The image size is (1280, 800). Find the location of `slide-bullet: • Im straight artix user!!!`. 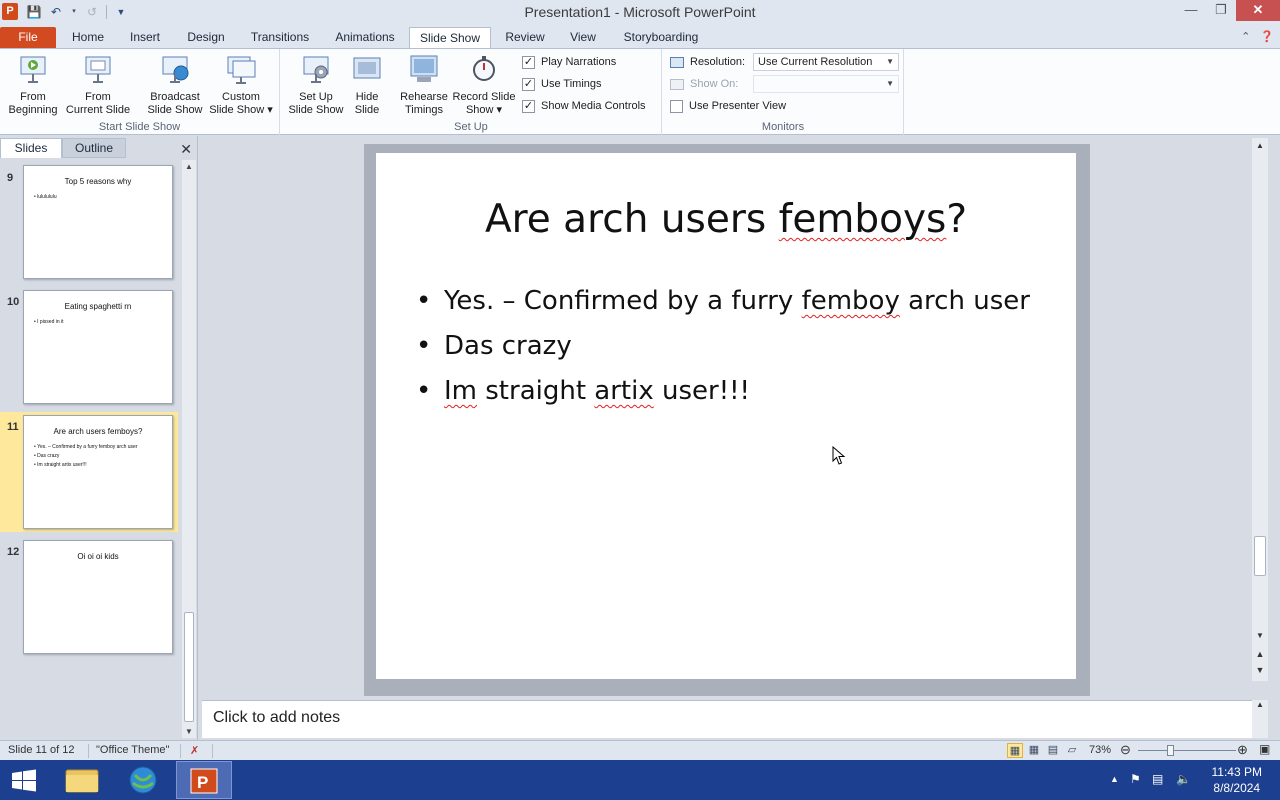

slide-bullet: • Im straight artix user!!! is located at coordinates (723, 391).